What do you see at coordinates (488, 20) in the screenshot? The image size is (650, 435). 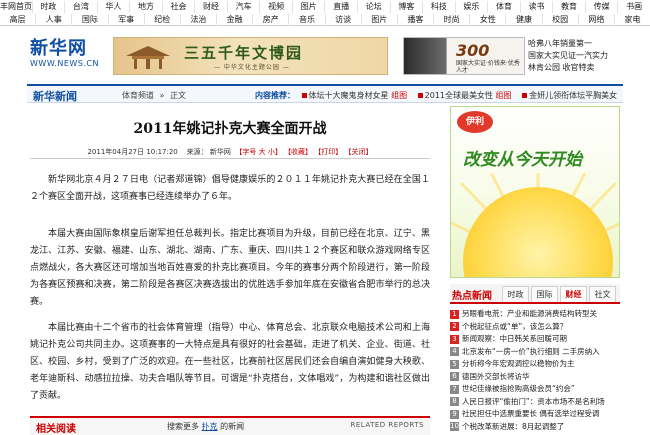 I see `top-nav-link: 女性` at bounding box center [488, 20].